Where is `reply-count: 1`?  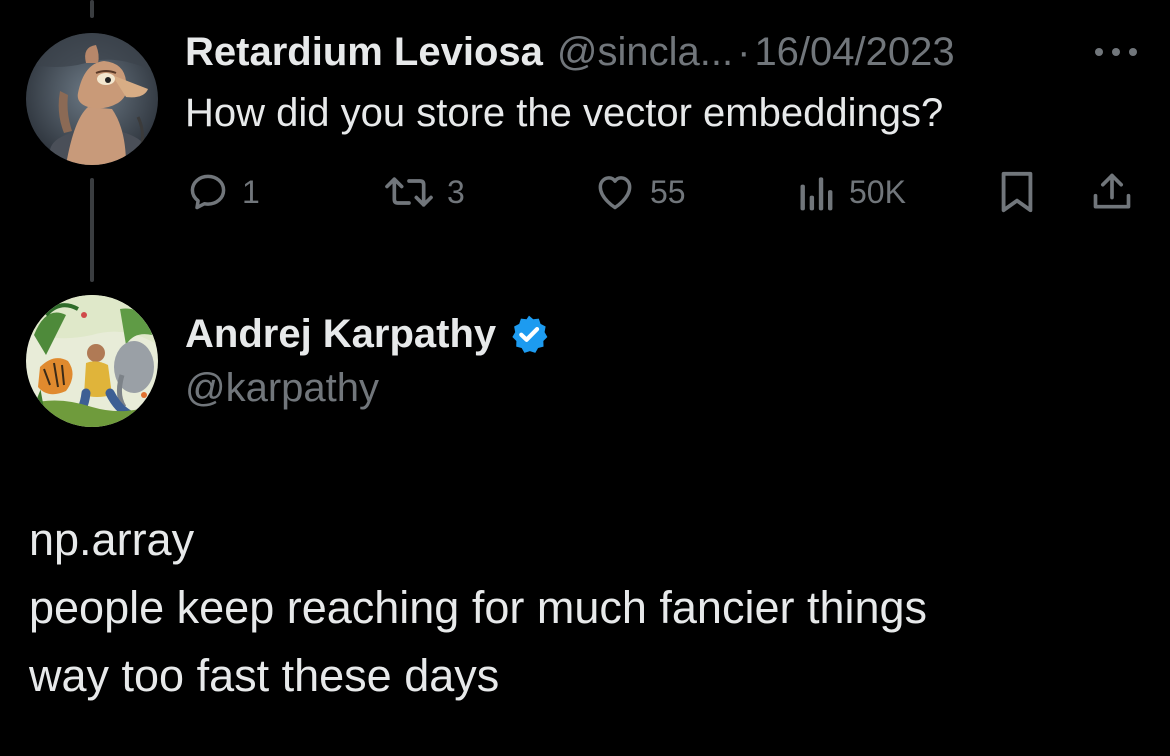
reply-count: 1 is located at coordinates (251, 191).